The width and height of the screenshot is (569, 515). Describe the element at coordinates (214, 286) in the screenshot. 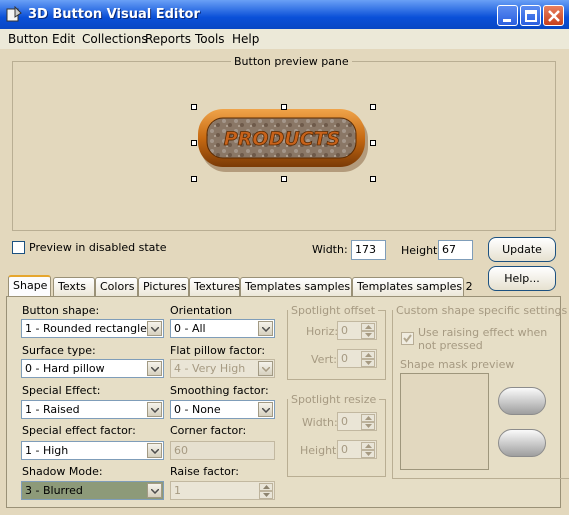

I see `tab-textures: Textures` at that location.